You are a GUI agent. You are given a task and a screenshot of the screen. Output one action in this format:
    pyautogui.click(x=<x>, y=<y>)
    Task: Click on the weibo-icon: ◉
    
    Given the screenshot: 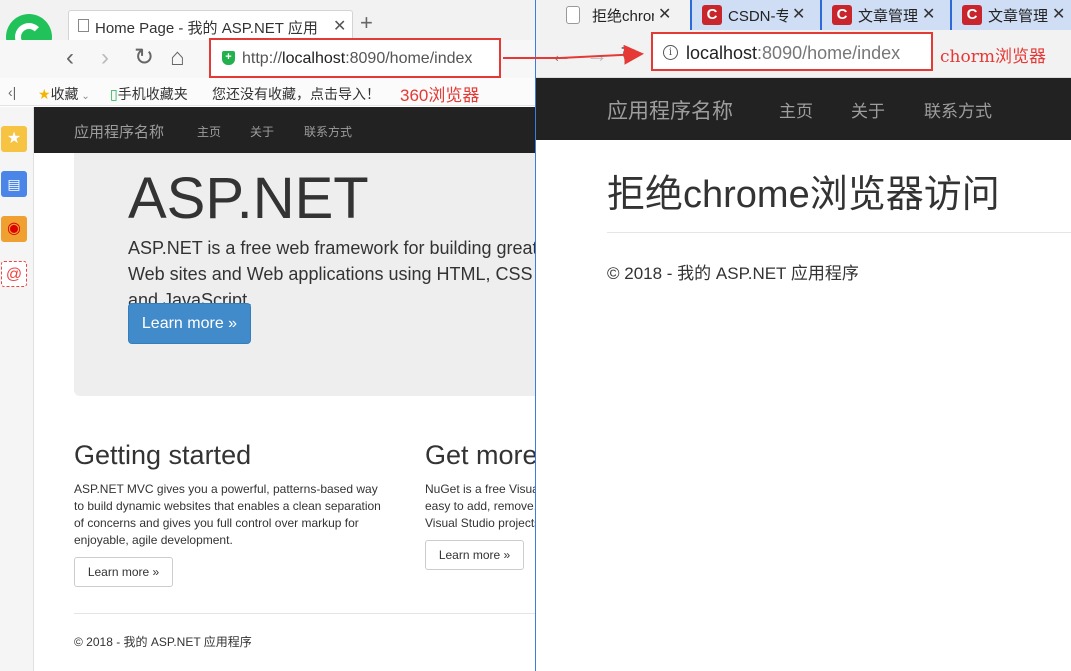 What is the action you would take?
    pyautogui.click(x=14, y=229)
    